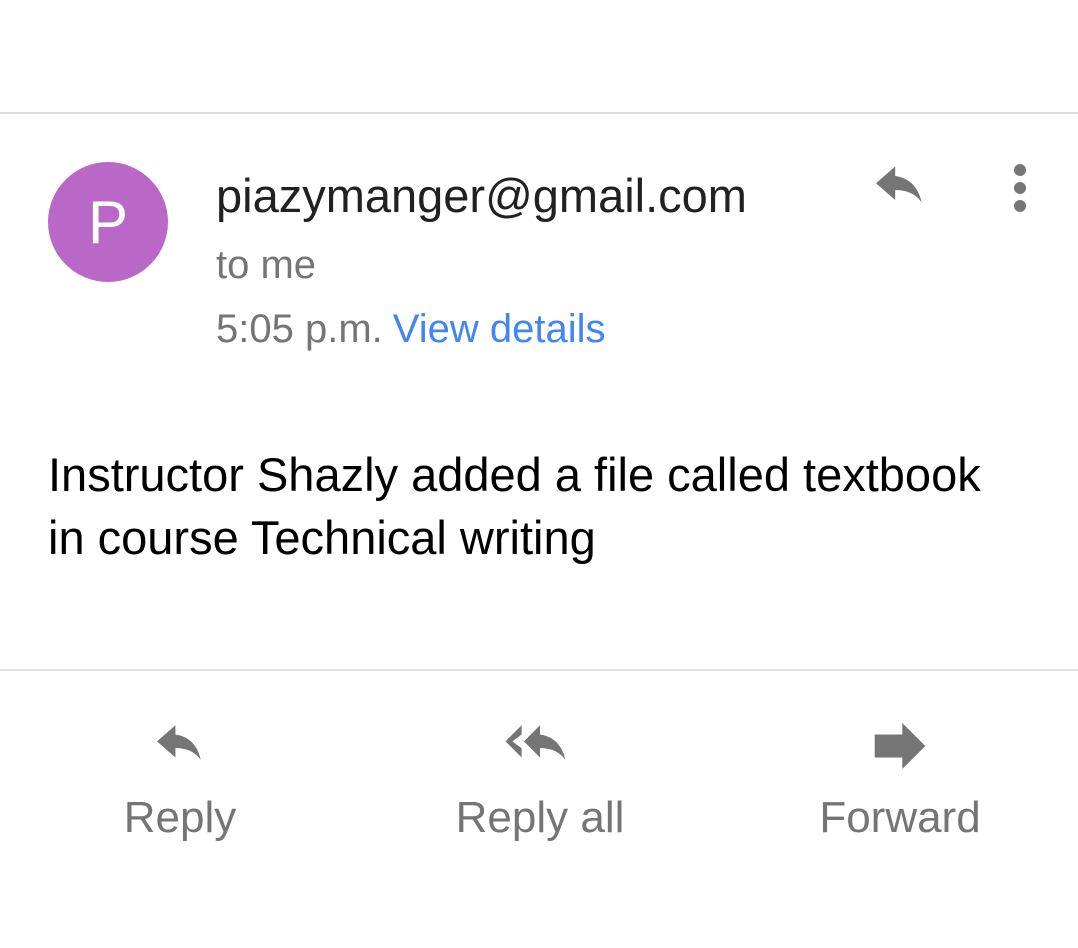  Describe the element at coordinates (900, 785) in the screenshot. I see `forward-button: Forward` at that location.